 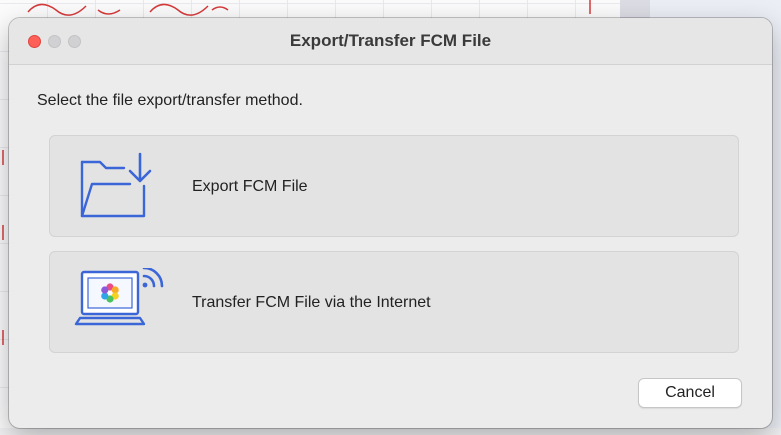 I want to click on dialog-instruction: Select the file export/transfer method., so click(x=170, y=100).